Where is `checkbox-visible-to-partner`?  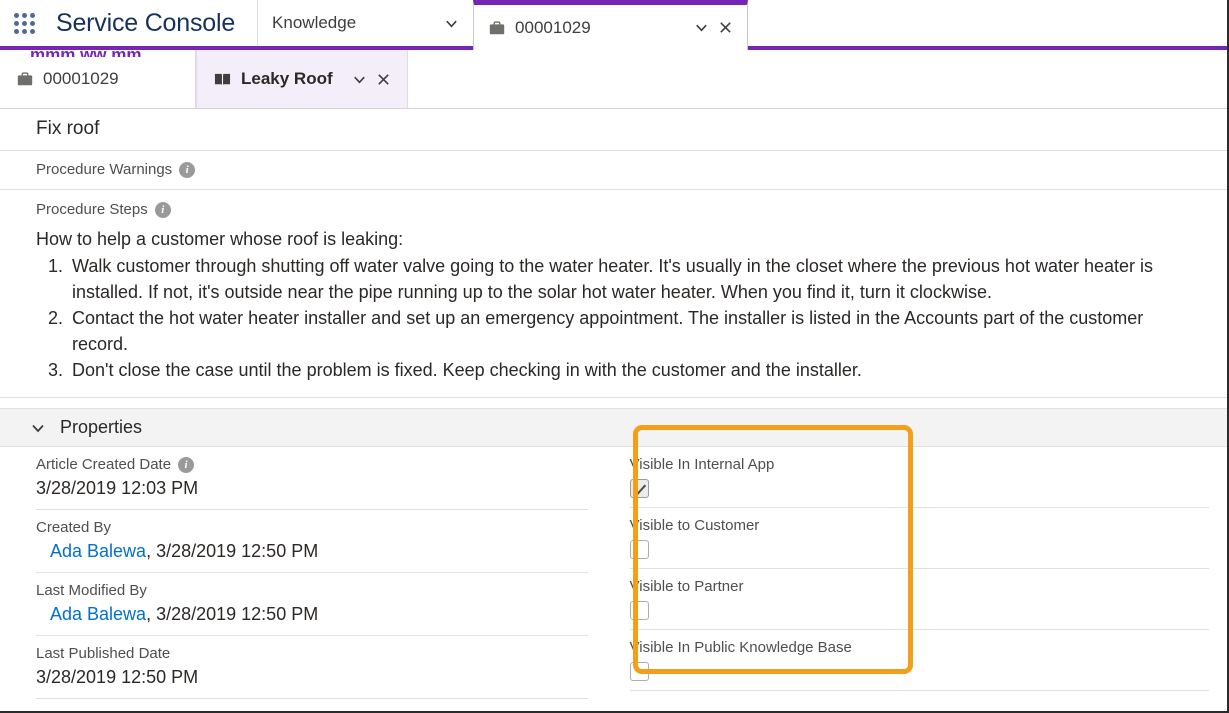
checkbox-visible-to-partner is located at coordinates (639, 610).